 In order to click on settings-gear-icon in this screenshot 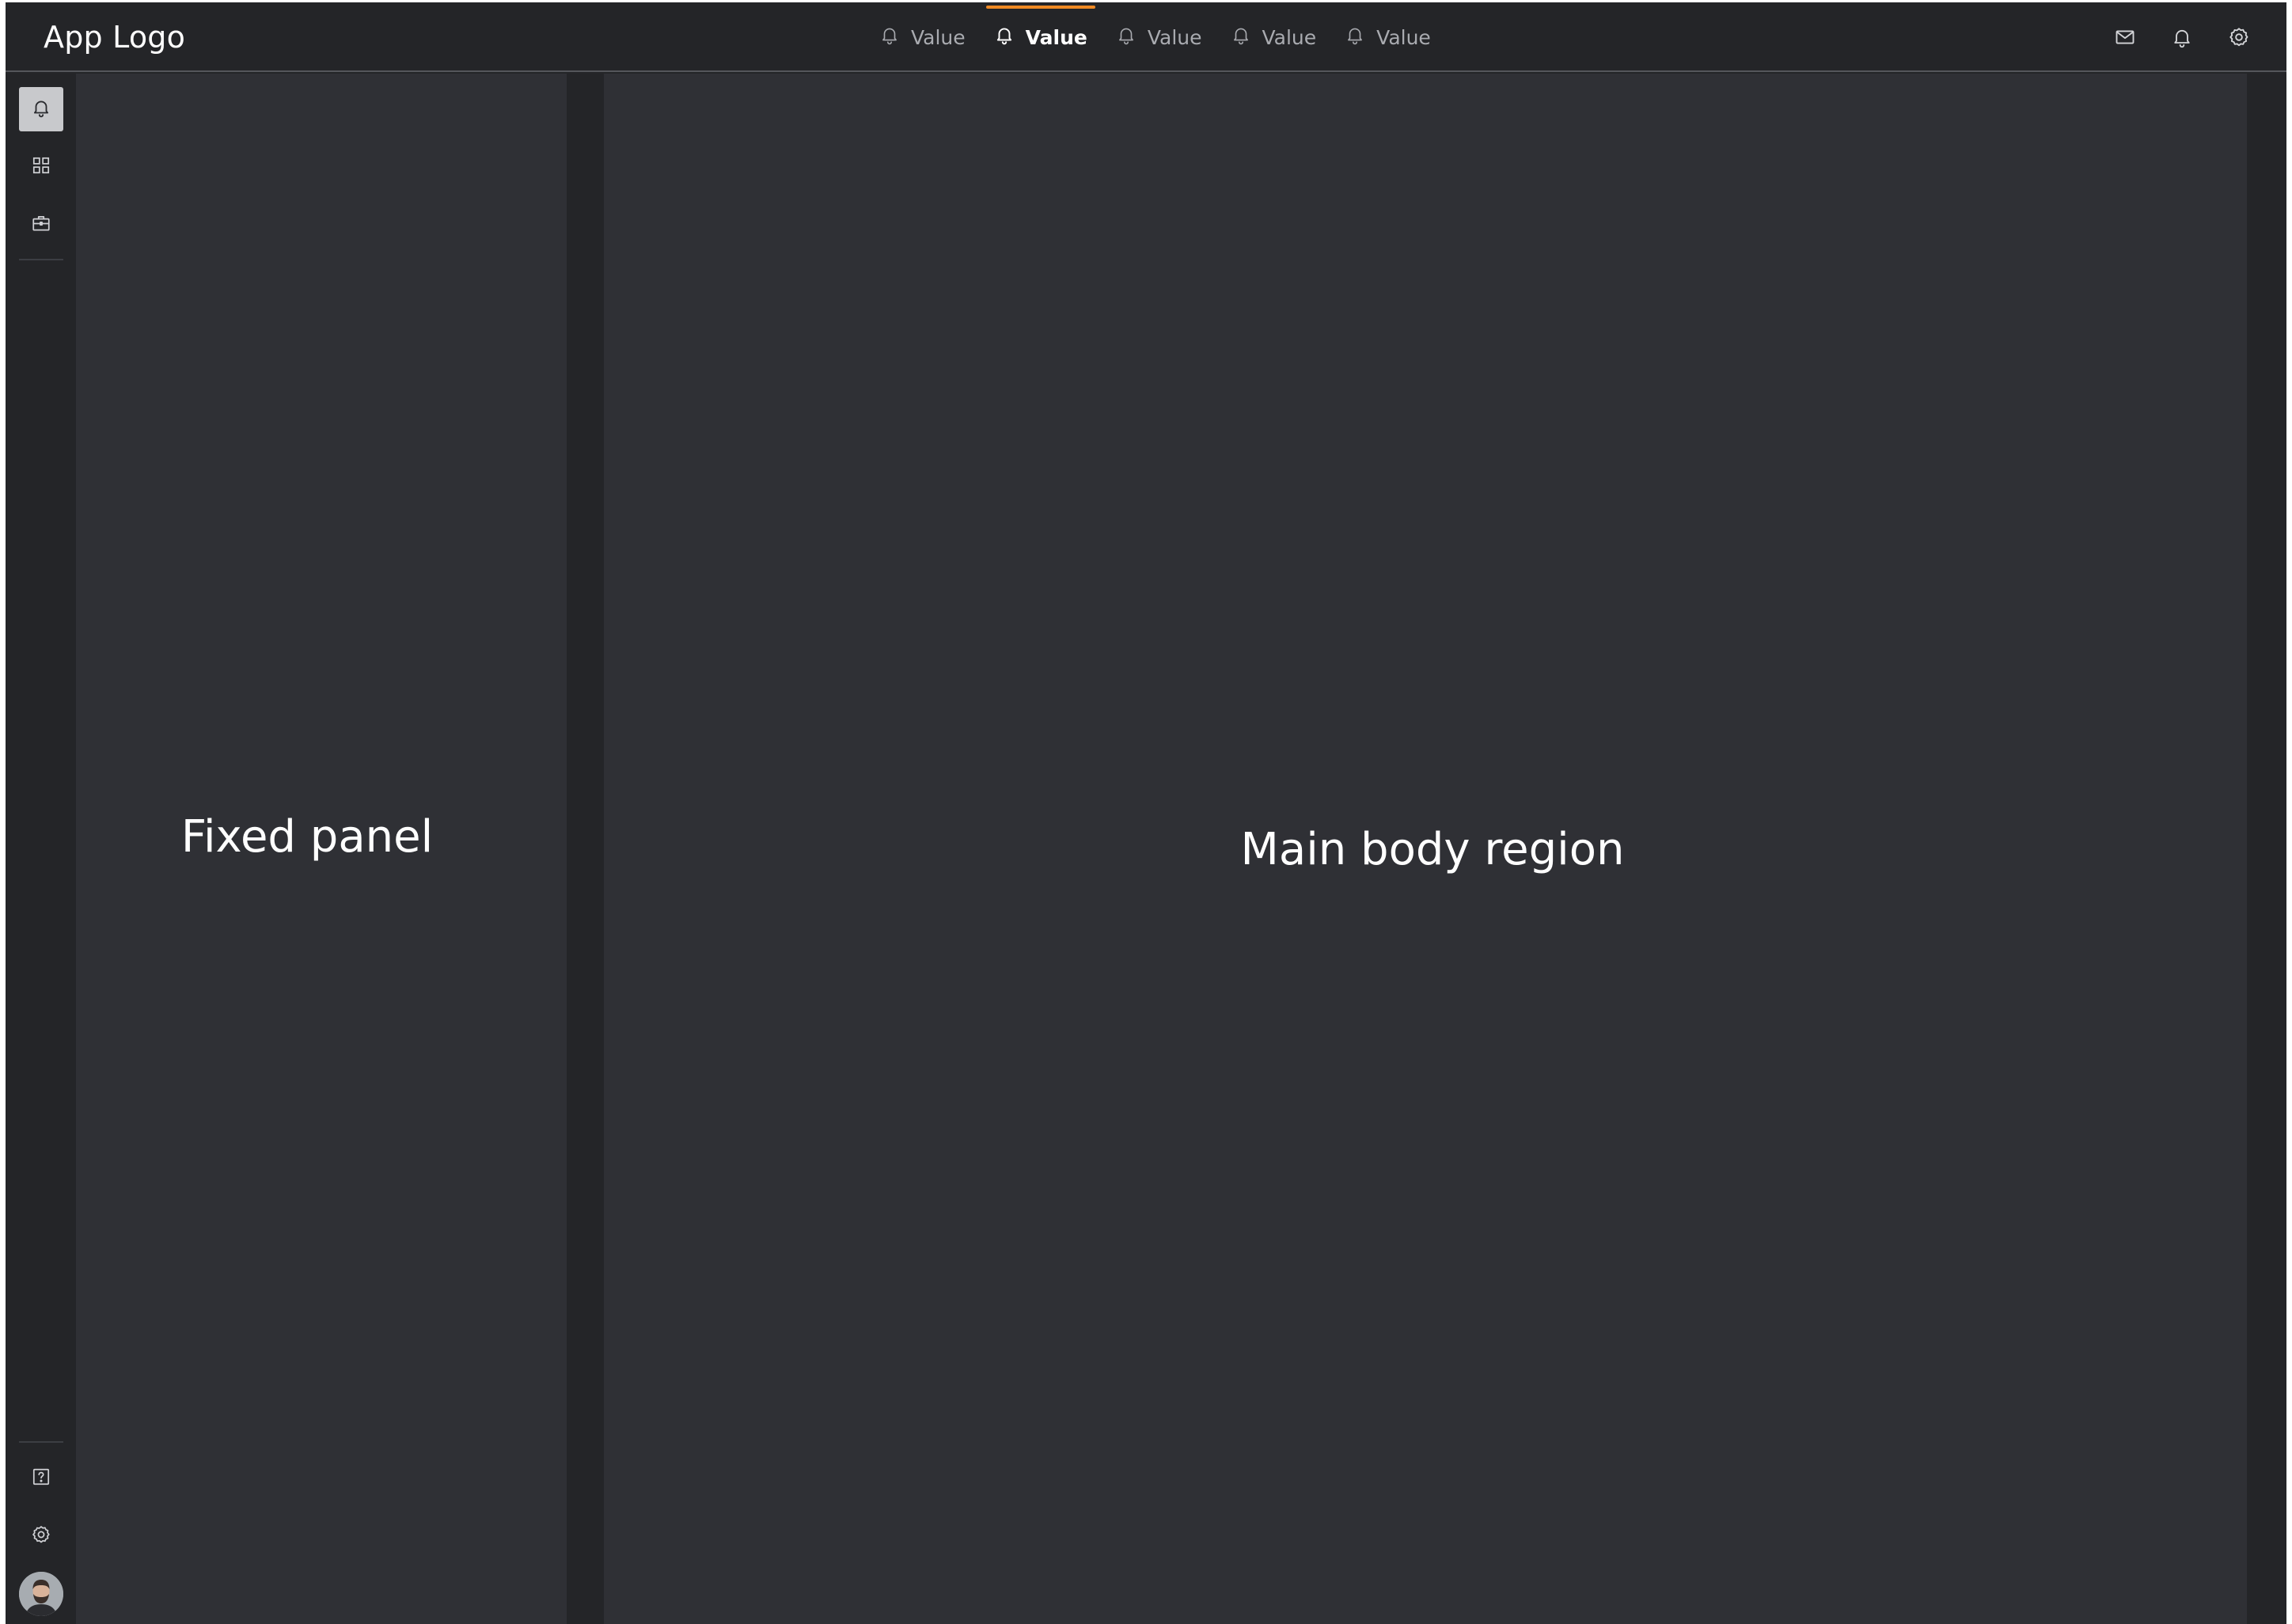, I will do `click(2239, 37)`.